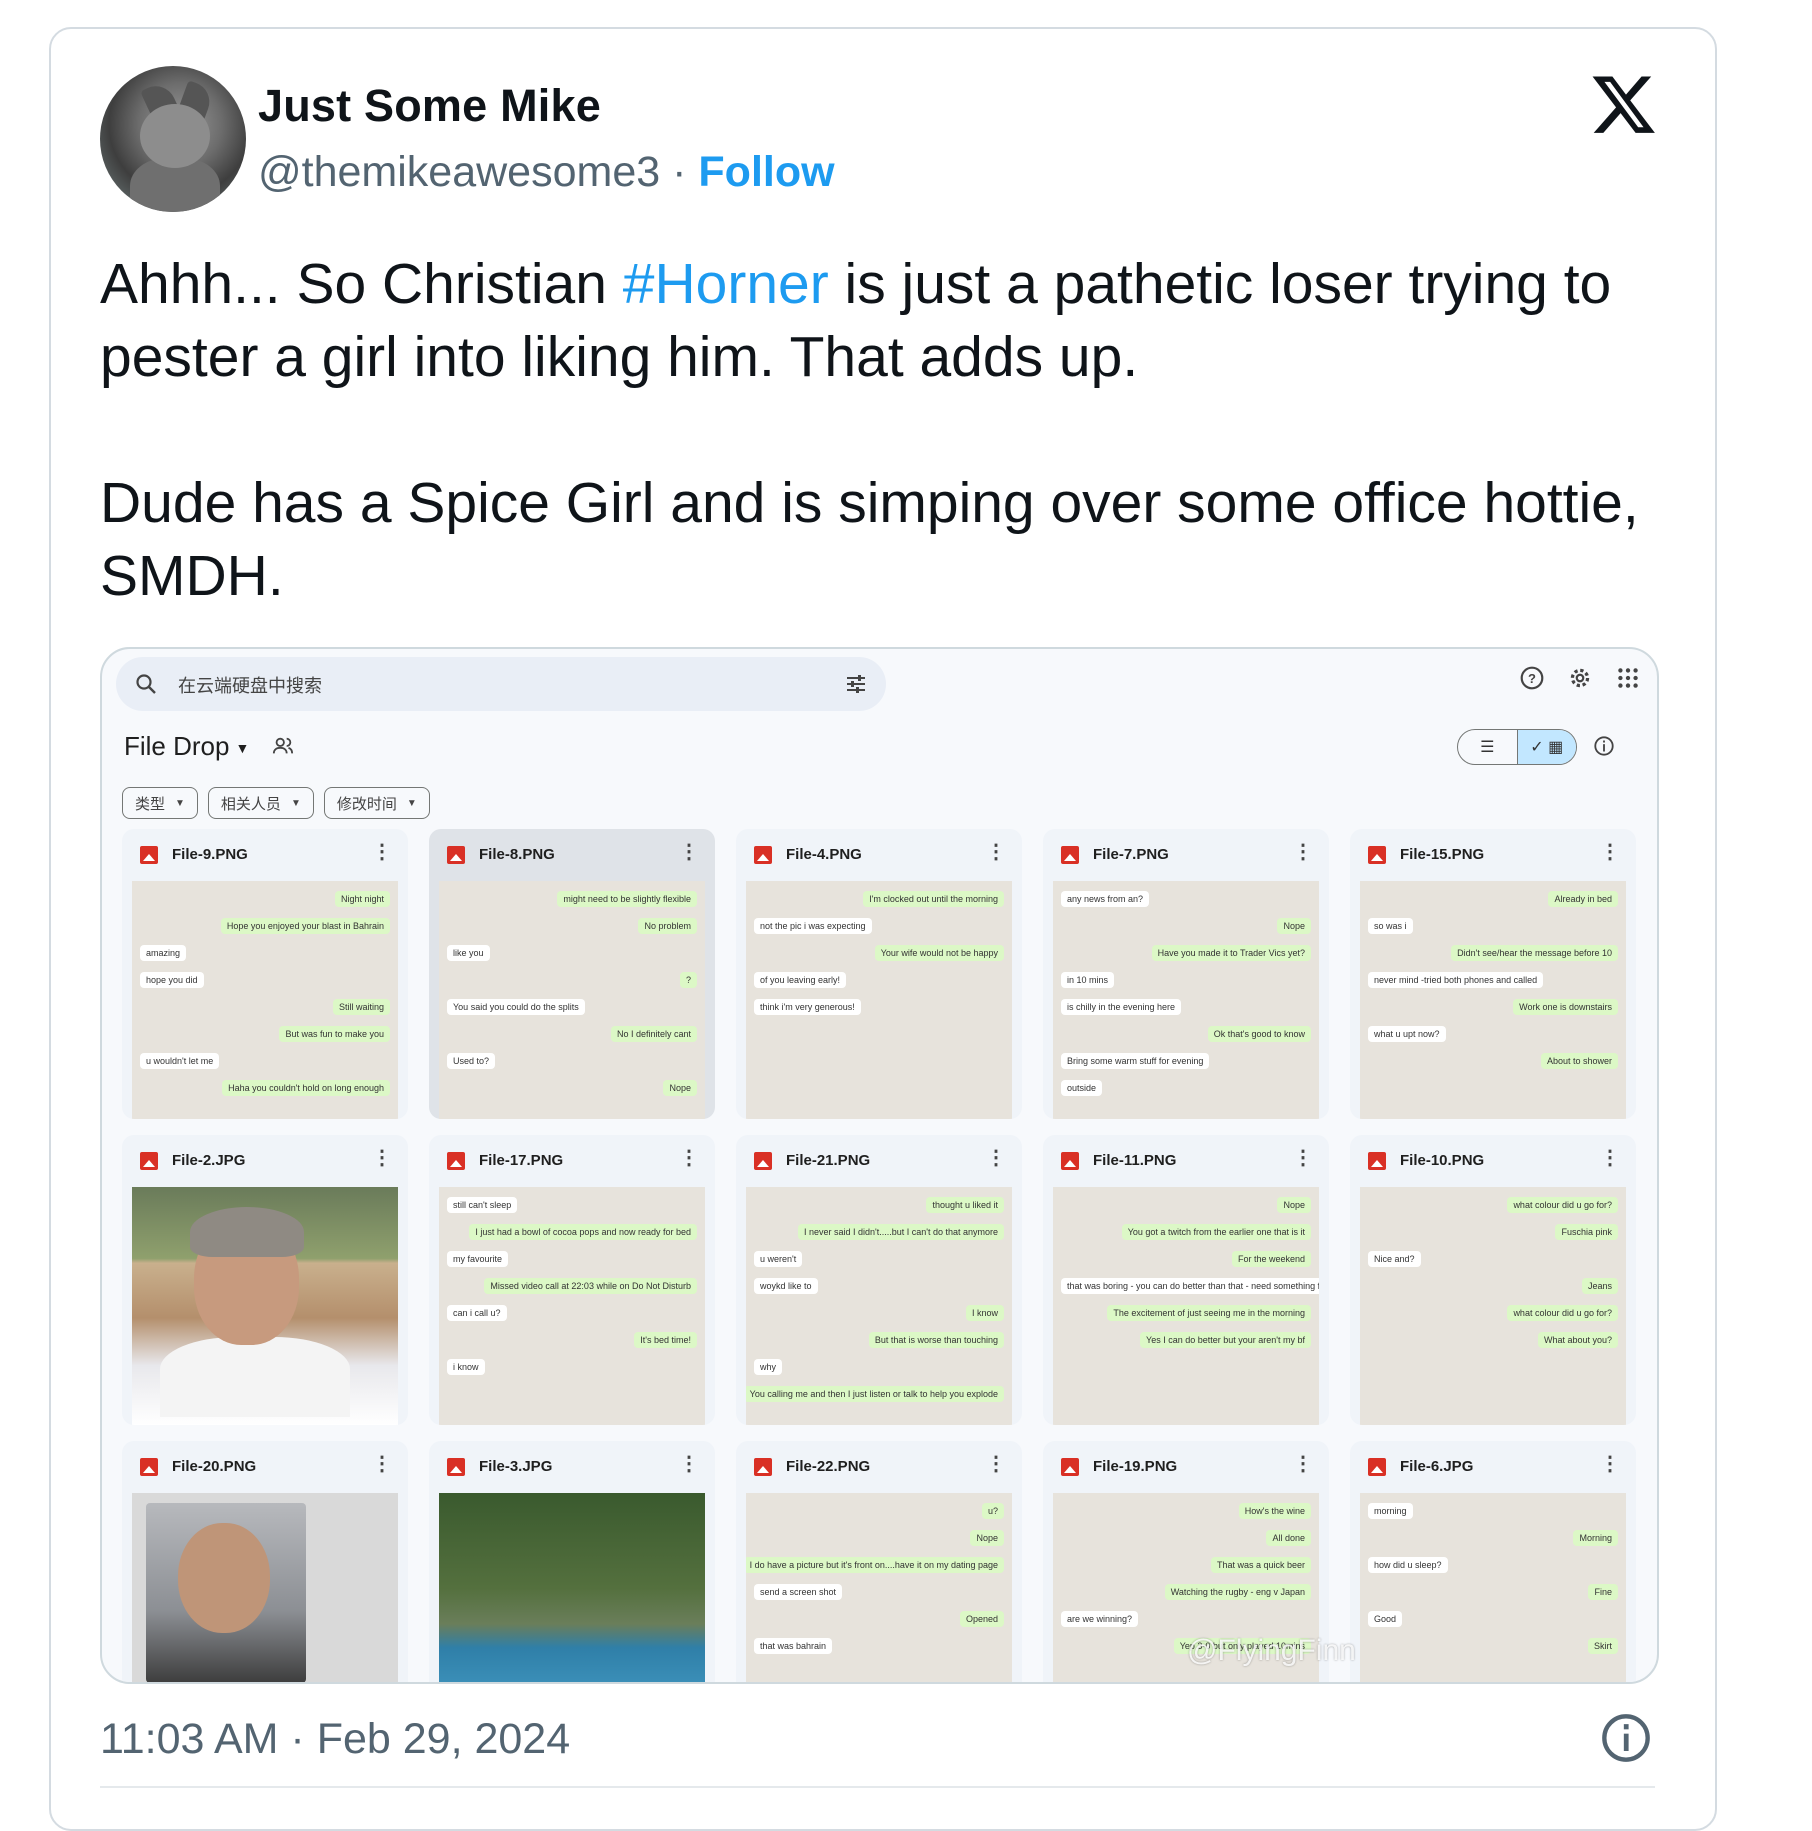 This screenshot has width=1812, height=1831. Describe the element at coordinates (306, 1088) in the screenshot. I see `chat-message: Haha you couldn't hold on long enough` at that location.